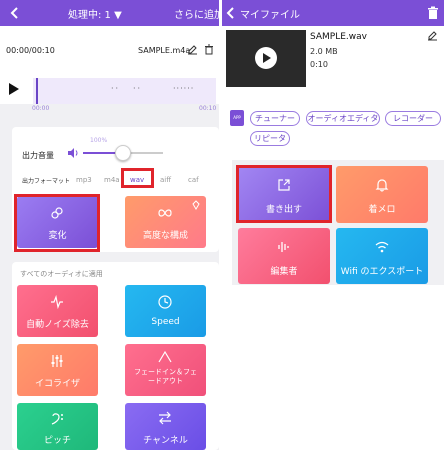 This screenshot has width=444, height=450. Describe the element at coordinates (333, 13) in the screenshot. I see `right-top-bar: マイファイル` at that location.